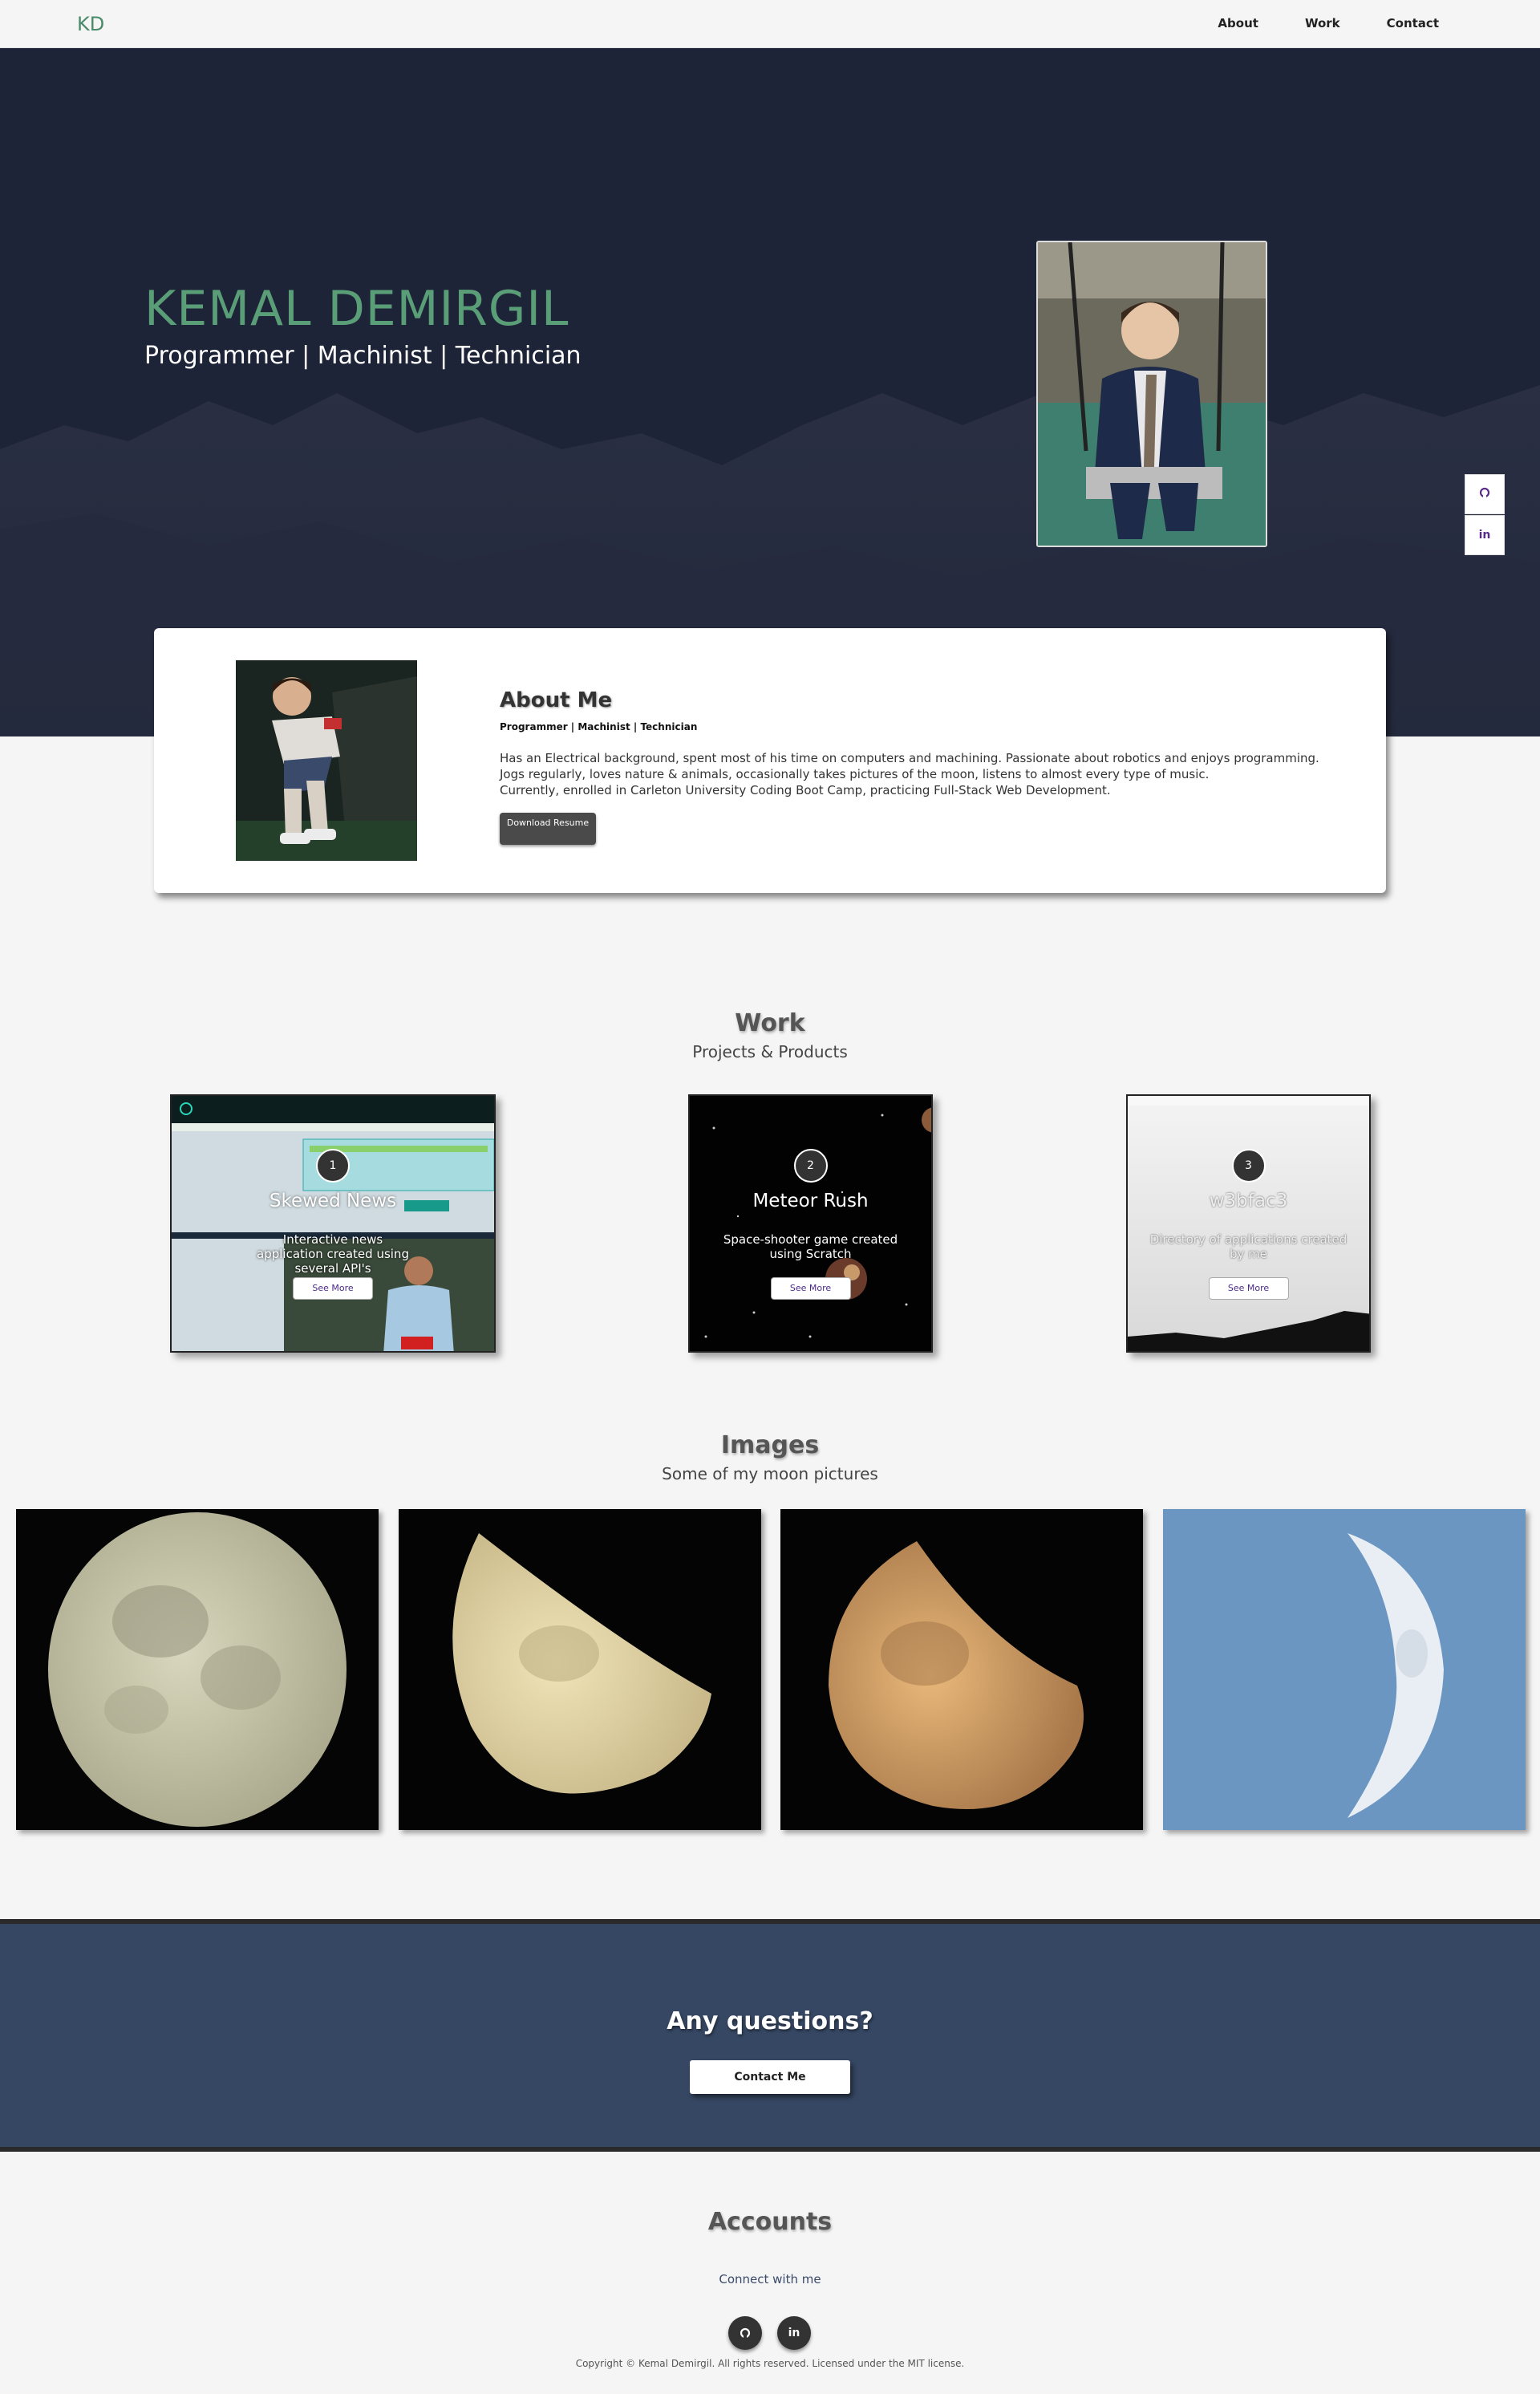 Image resolution: width=1540 pixels, height=2394 pixels. What do you see at coordinates (770, 2021) in the screenshot?
I see `questions-title: Any questions?` at bounding box center [770, 2021].